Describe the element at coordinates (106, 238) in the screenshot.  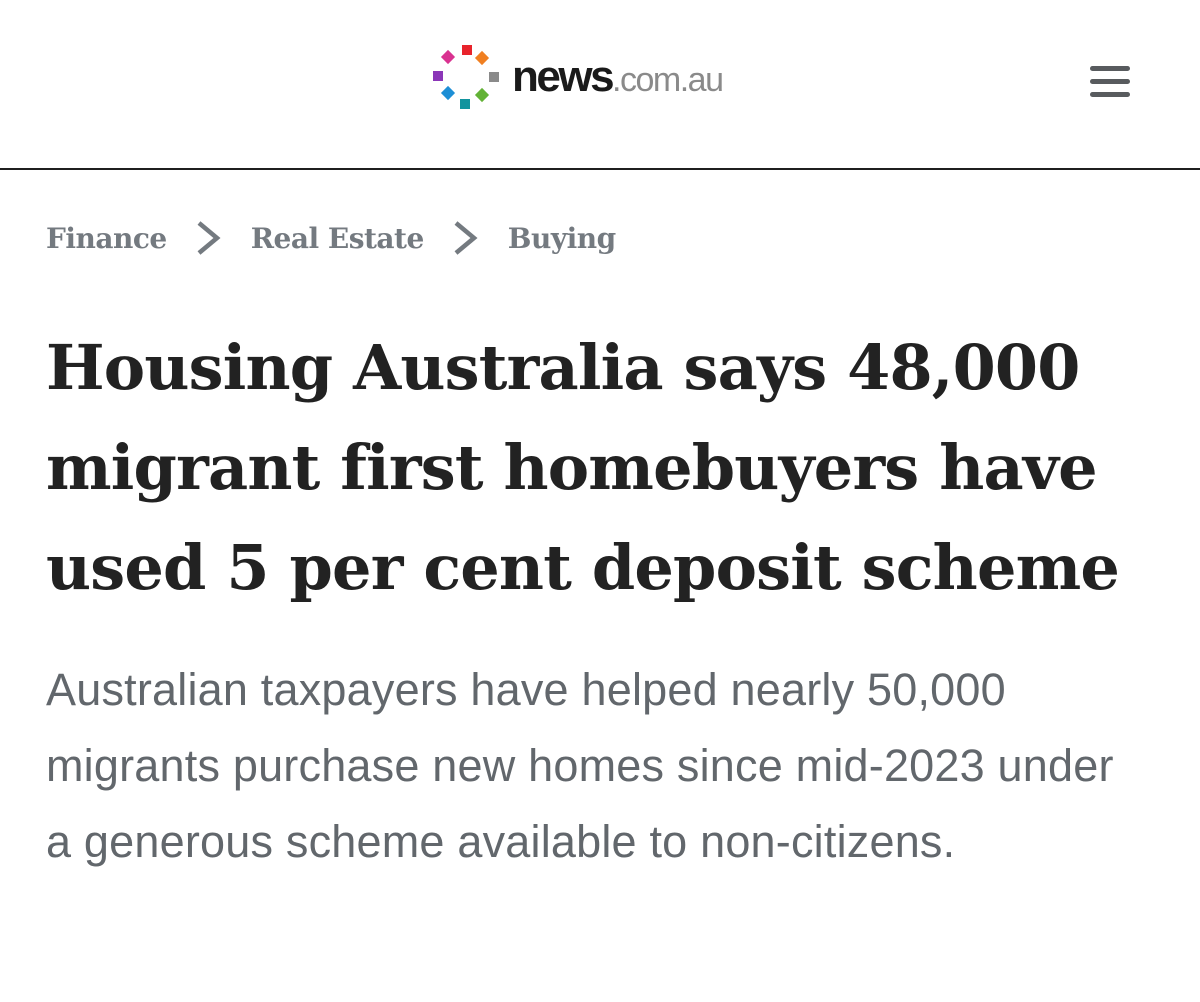
I see `breadcrumb-item-finance: Finance` at that location.